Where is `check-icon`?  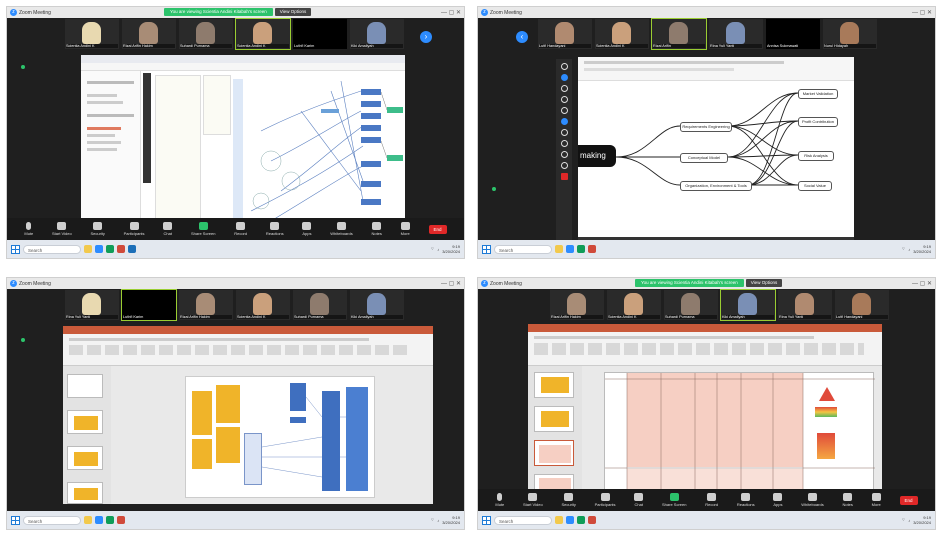 check-icon is located at coordinates (564, 88).